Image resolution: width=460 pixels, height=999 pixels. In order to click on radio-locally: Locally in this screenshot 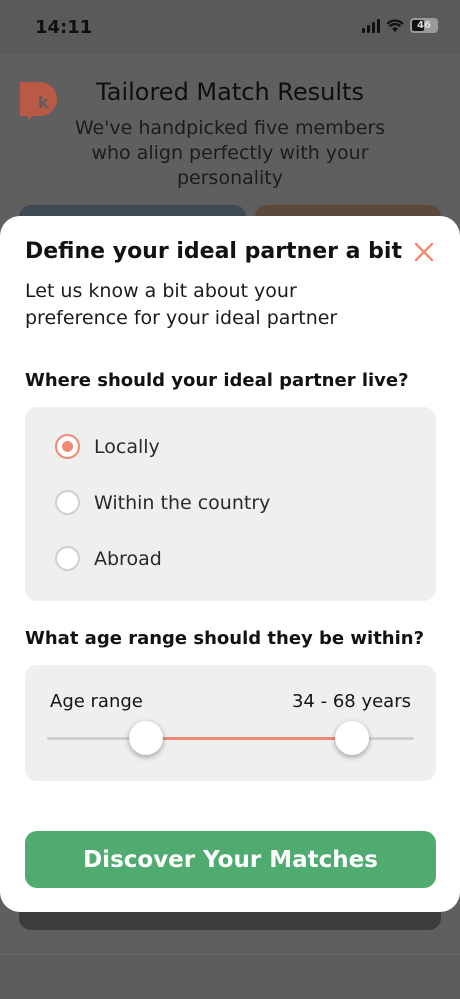, I will do `click(107, 446)`.